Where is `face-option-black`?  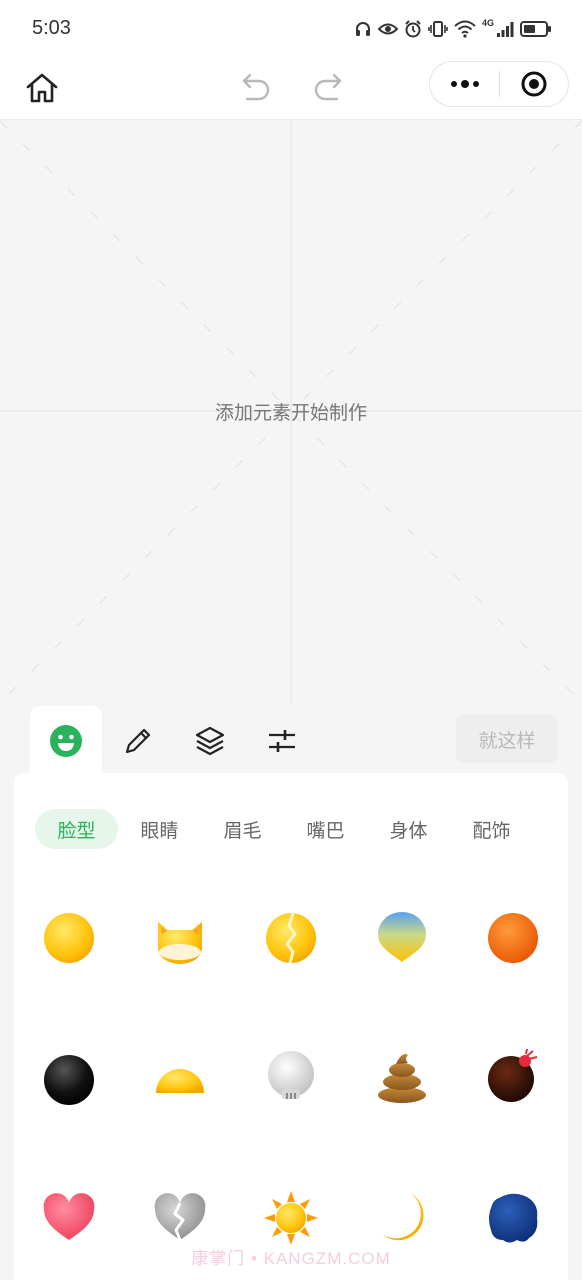
face-option-black is located at coordinates (69, 1096).